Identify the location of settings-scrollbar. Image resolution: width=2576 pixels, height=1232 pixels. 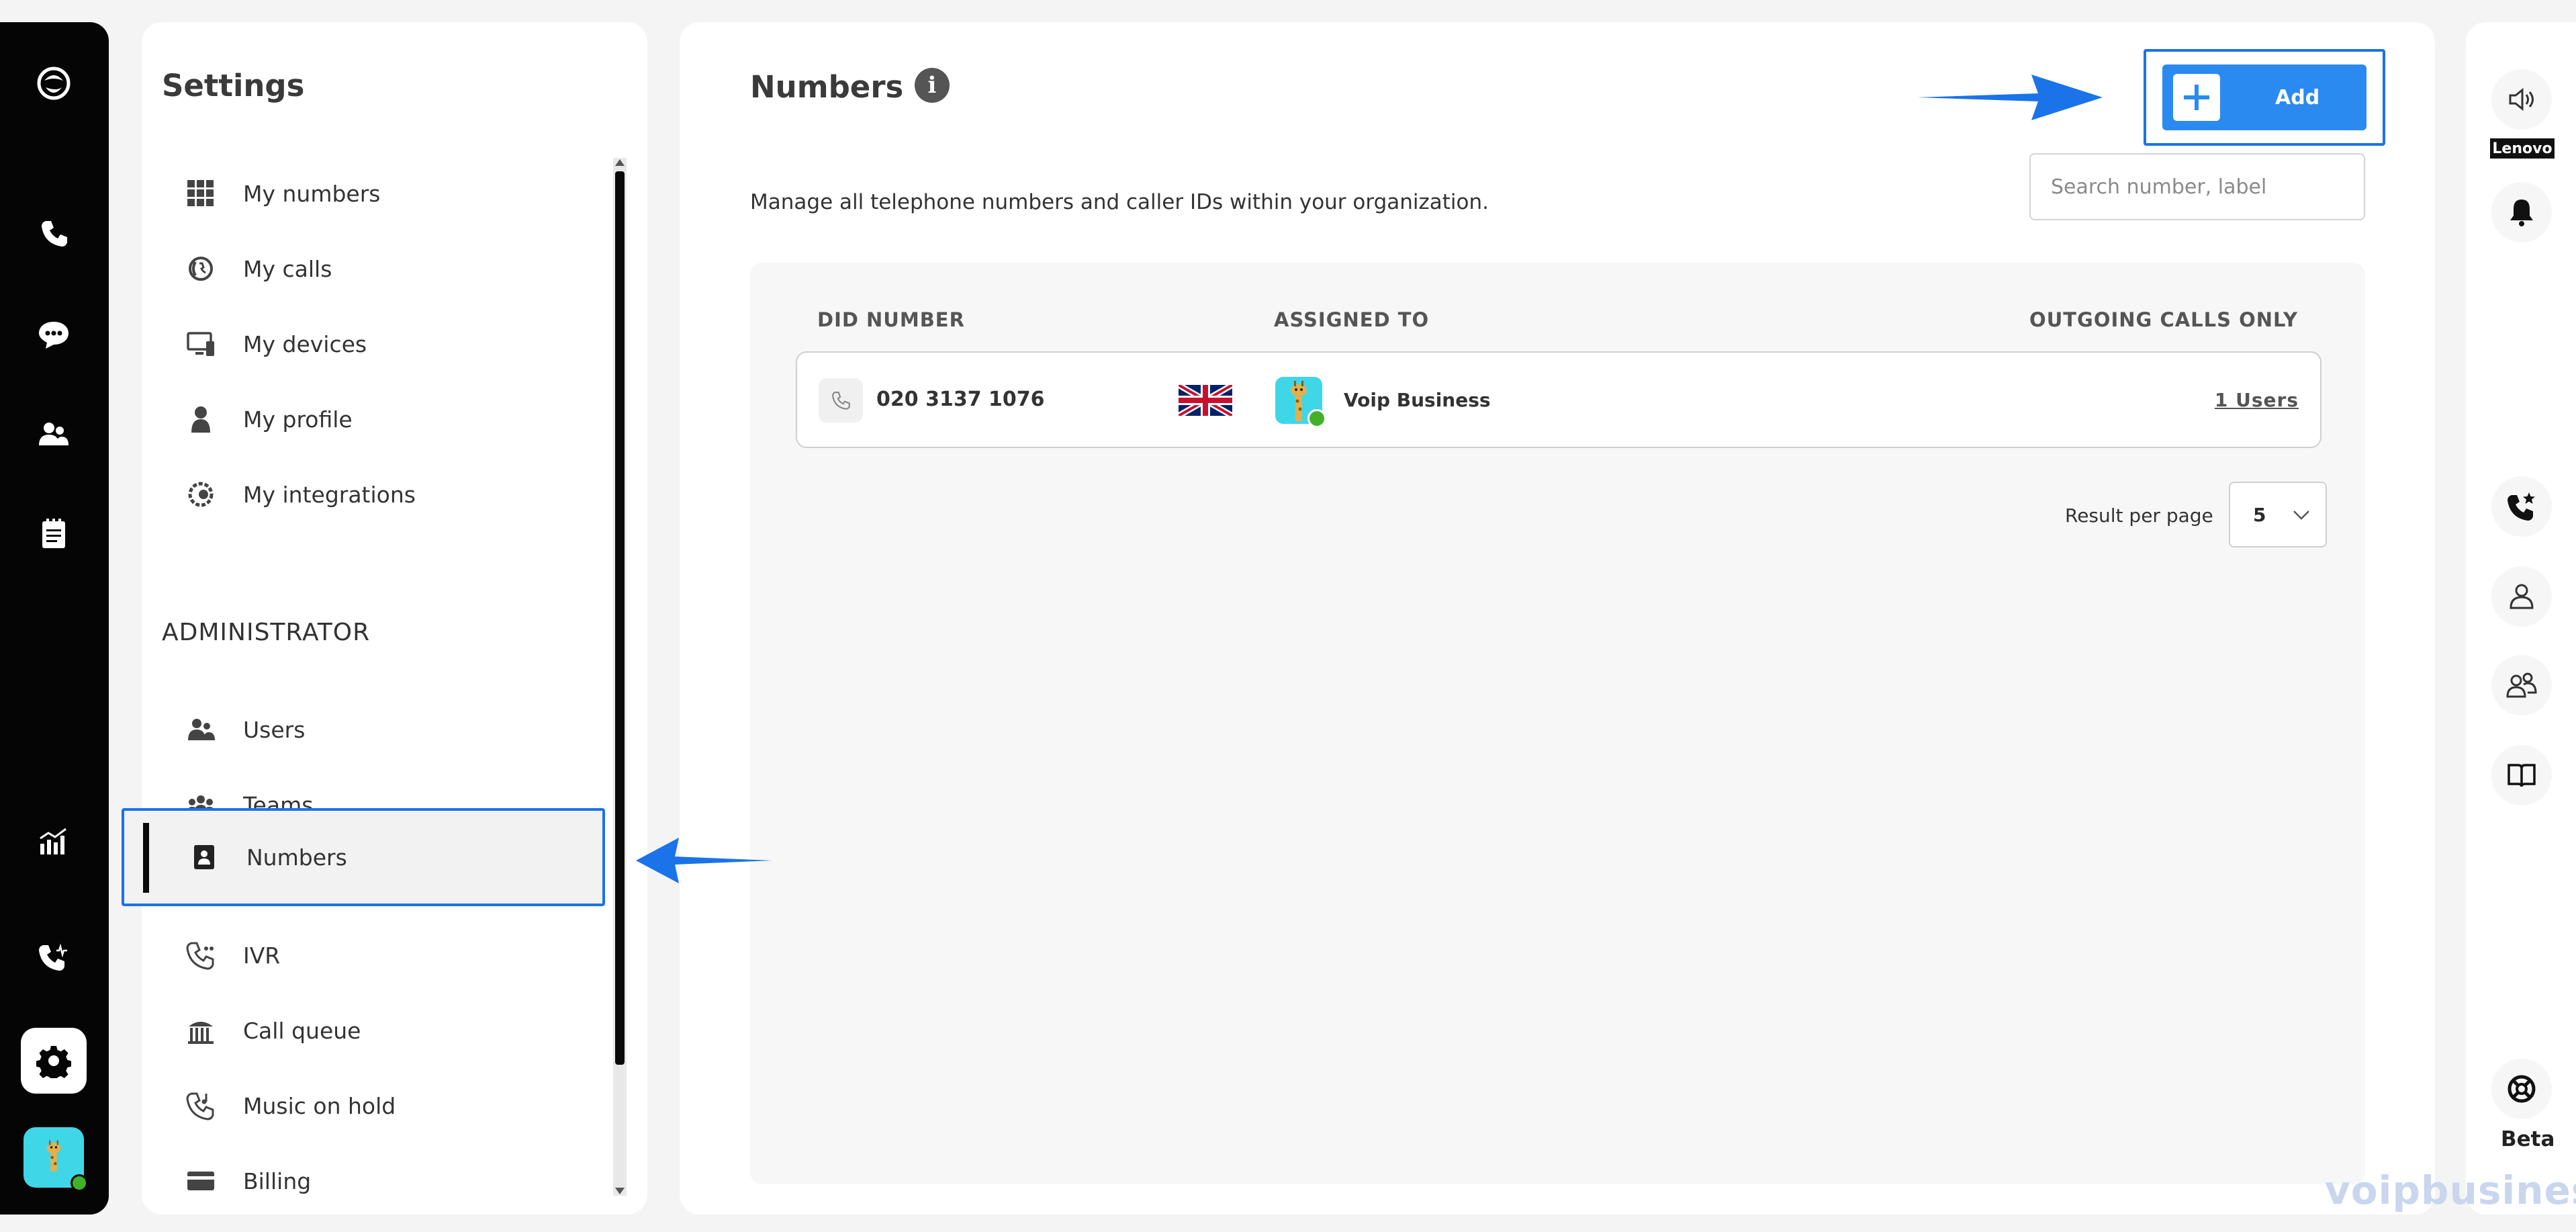
(620, 677).